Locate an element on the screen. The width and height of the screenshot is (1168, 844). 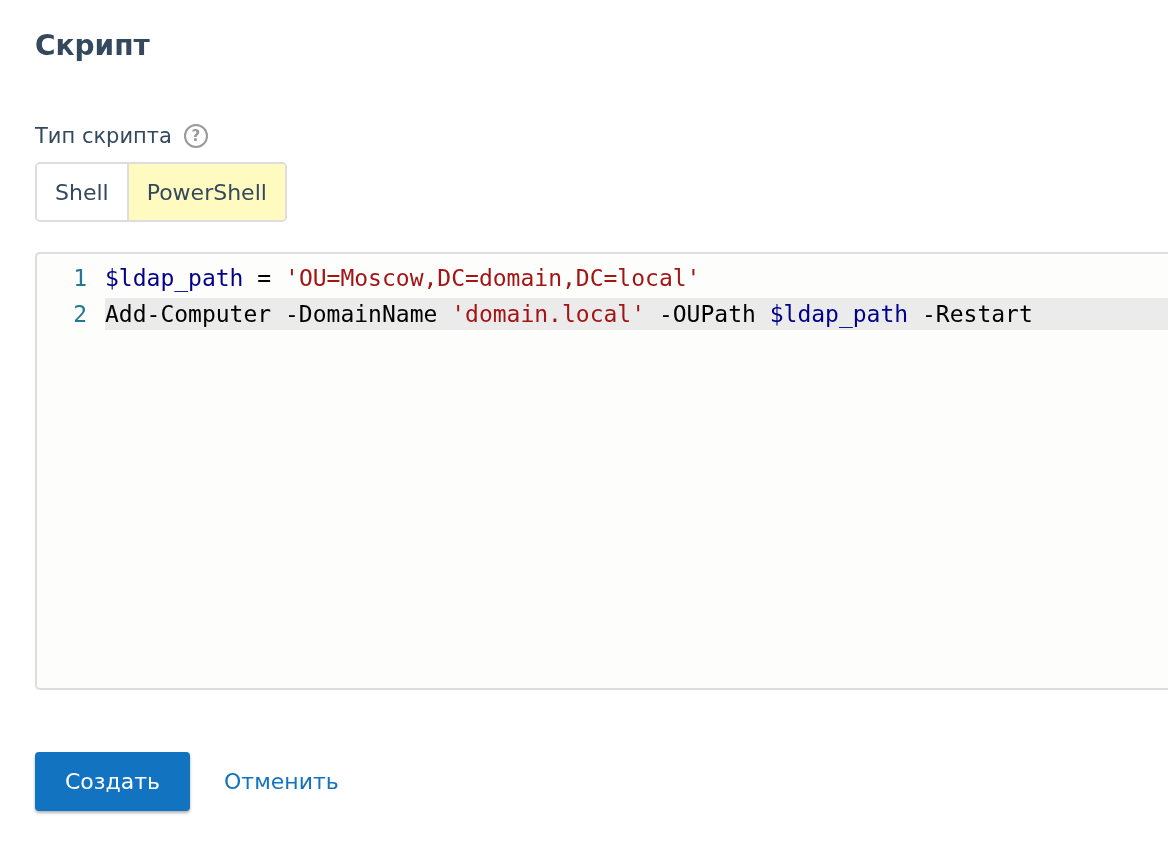
section-title: Скрипт is located at coordinates (93, 46).